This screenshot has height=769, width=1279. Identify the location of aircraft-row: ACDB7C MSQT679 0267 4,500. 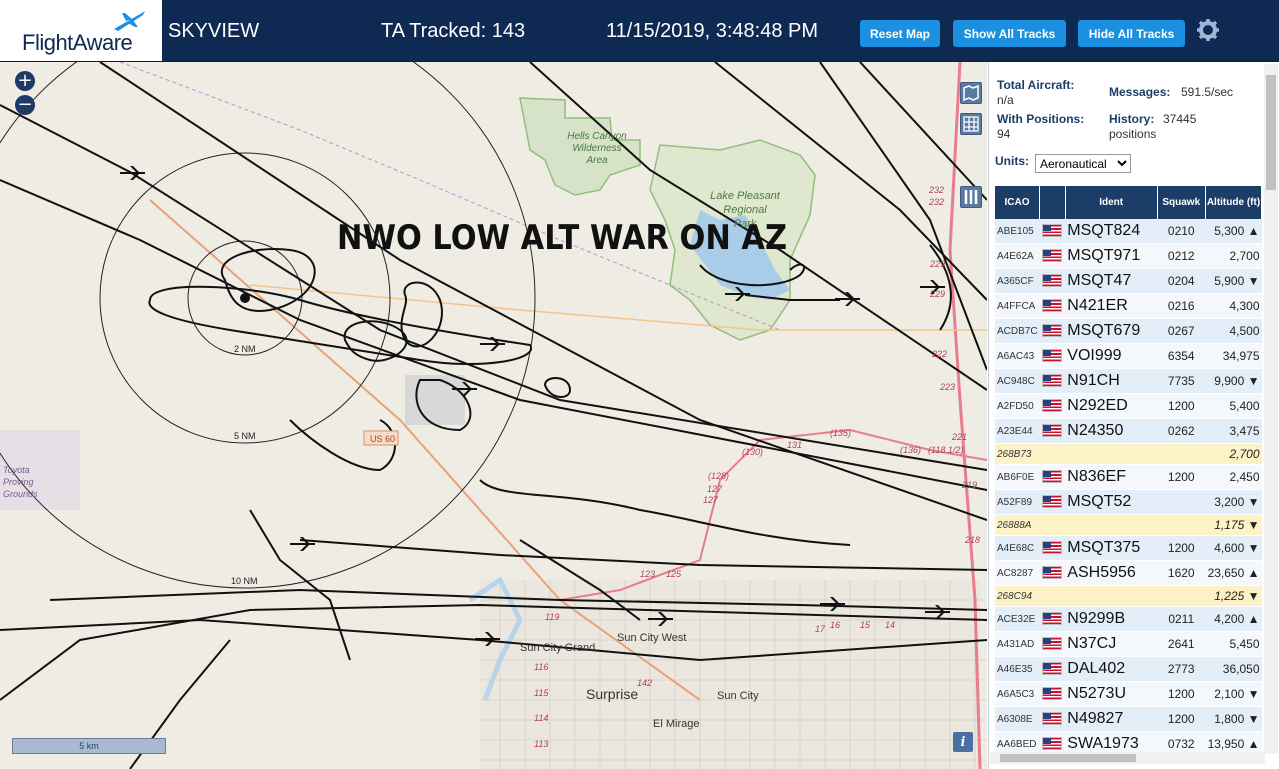
(1128, 331).